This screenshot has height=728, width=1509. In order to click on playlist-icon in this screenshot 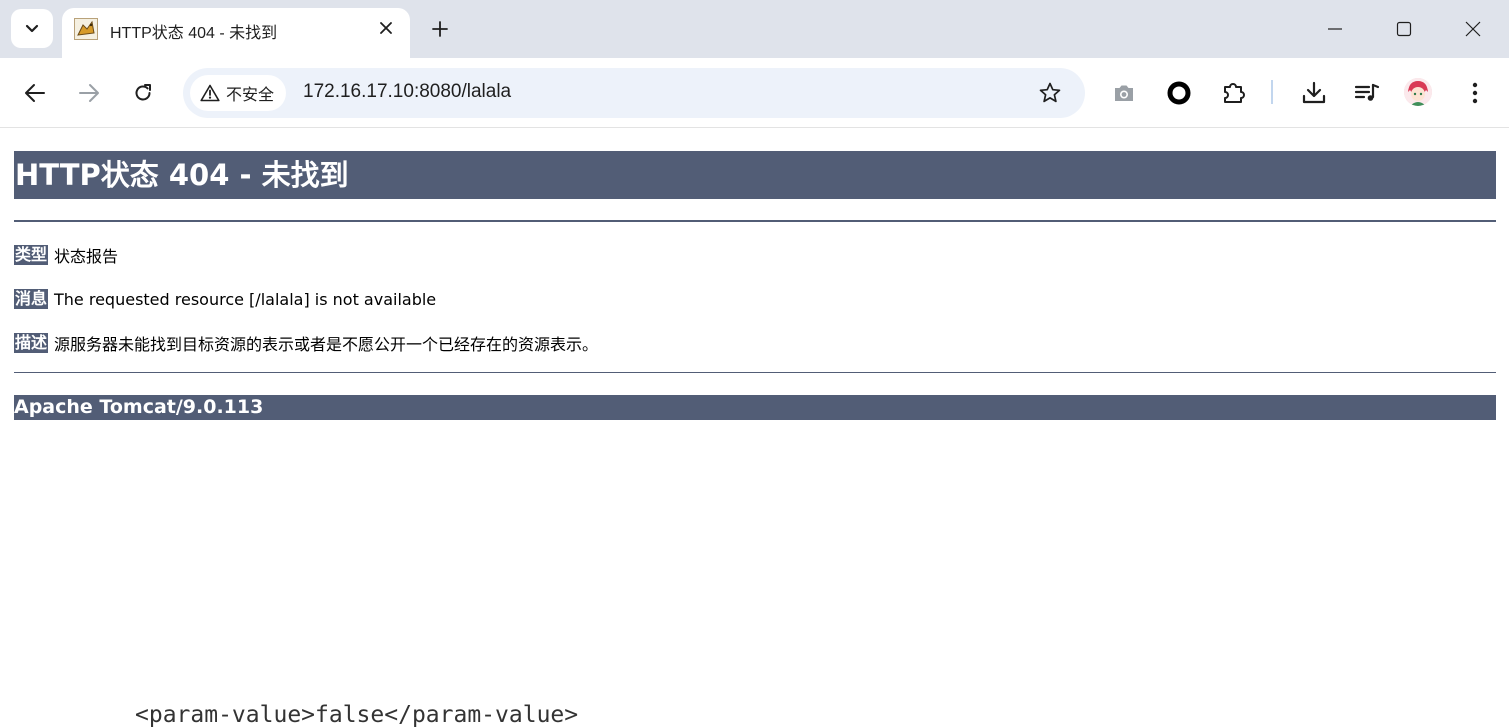, I will do `click(1367, 92)`.